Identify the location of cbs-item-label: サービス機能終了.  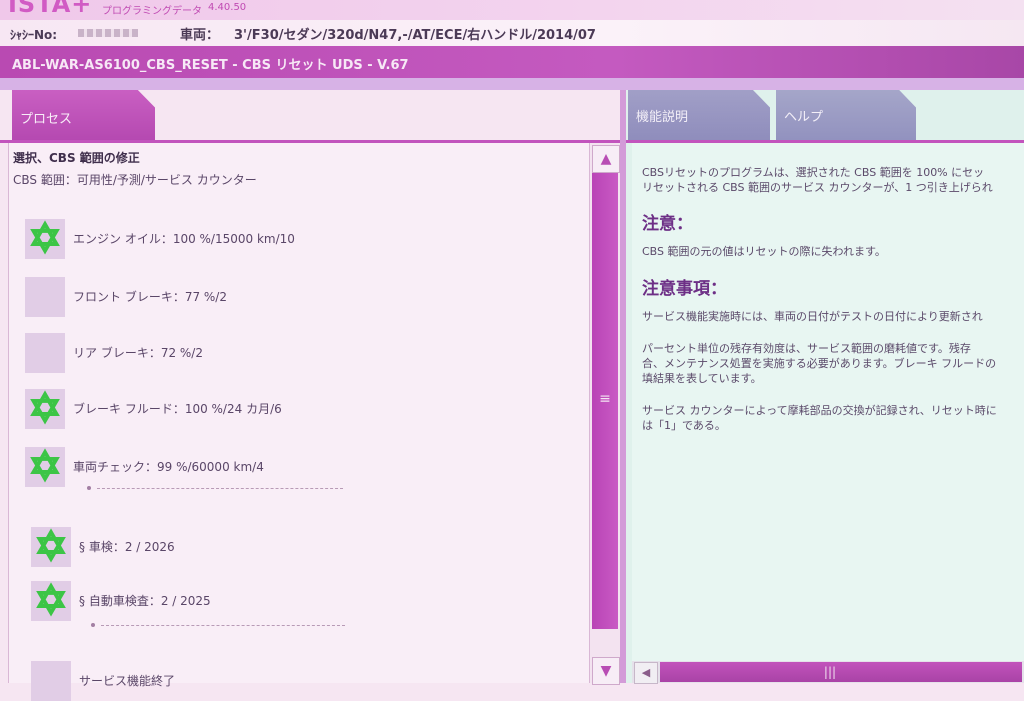
(127, 681).